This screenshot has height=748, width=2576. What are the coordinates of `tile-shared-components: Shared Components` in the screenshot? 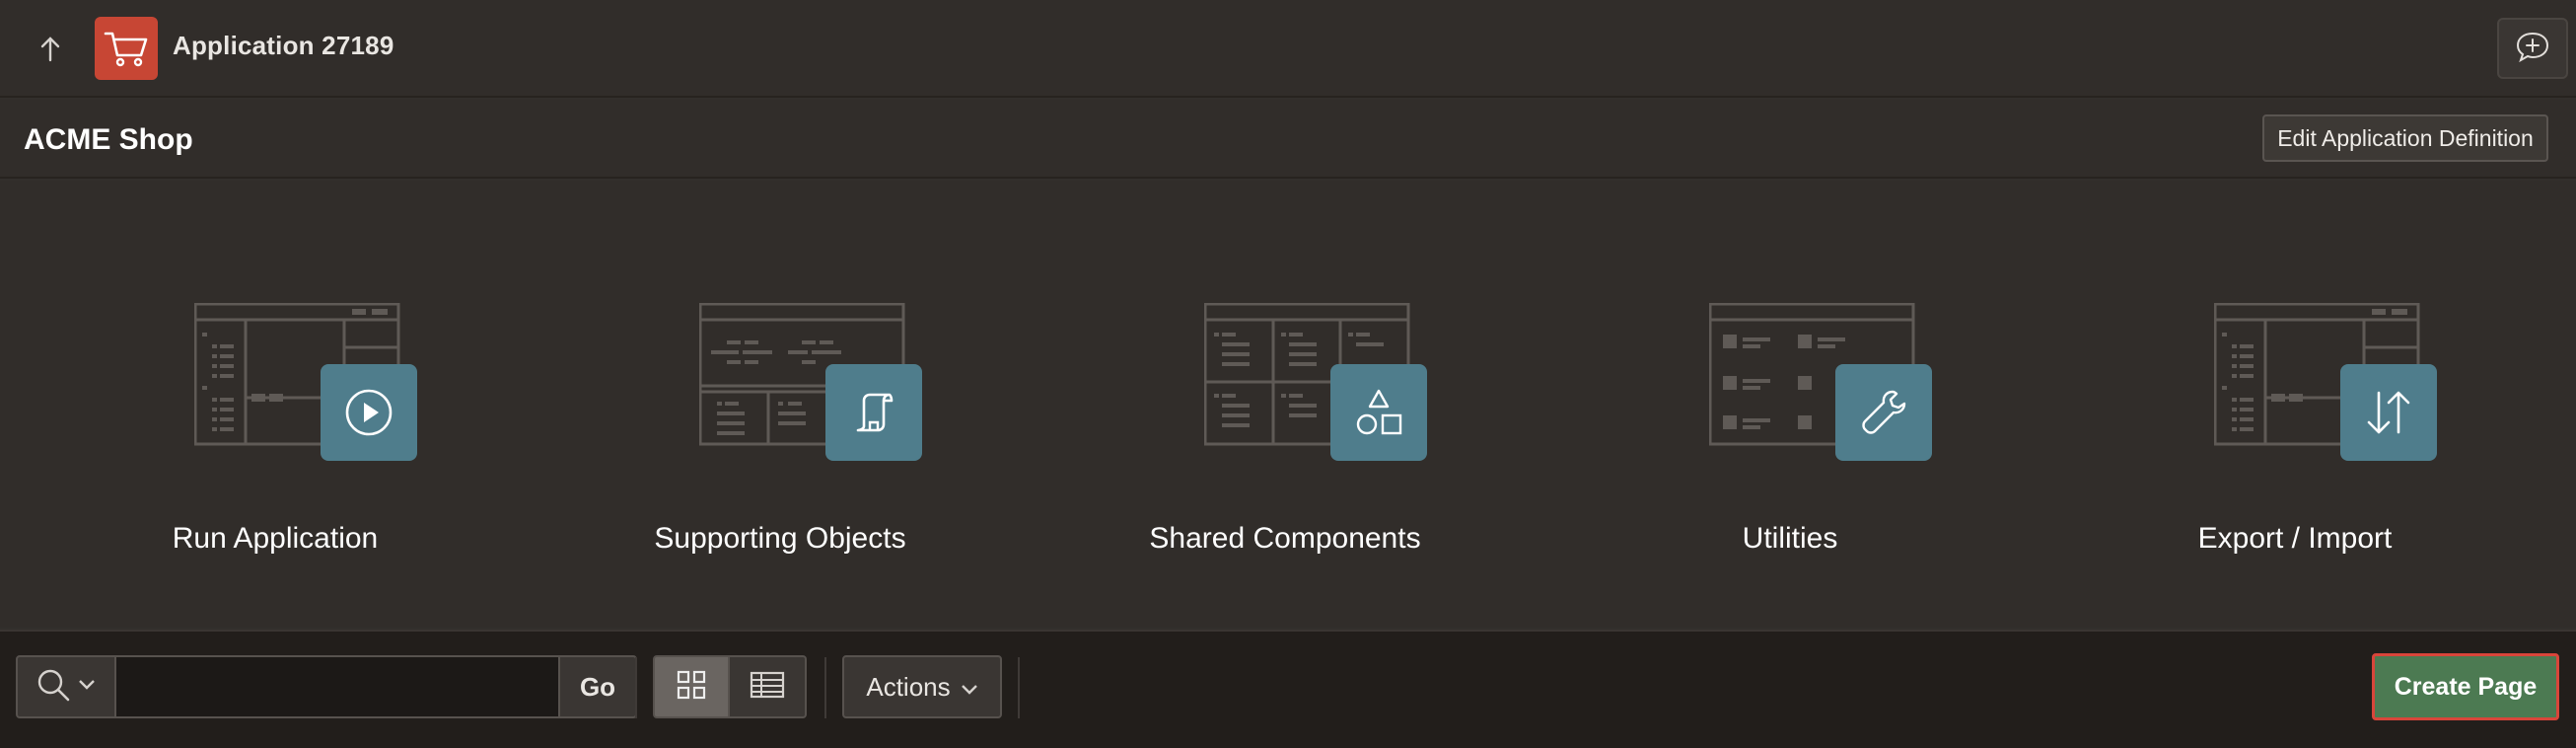 It's located at (1285, 405).